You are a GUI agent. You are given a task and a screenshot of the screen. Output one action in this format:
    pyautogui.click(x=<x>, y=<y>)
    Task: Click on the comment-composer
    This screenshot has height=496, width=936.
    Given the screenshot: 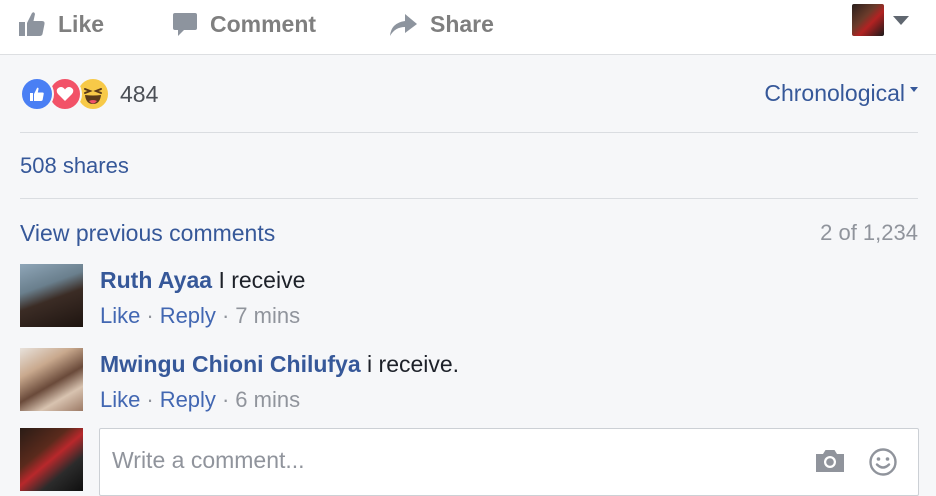 What is the action you would take?
    pyautogui.click(x=509, y=462)
    